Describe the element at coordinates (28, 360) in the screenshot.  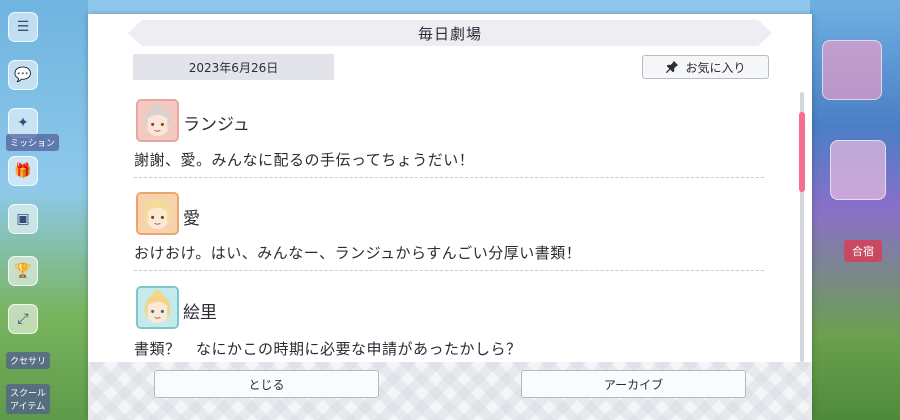
I see `side-label-accessory: クセサリ` at that location.